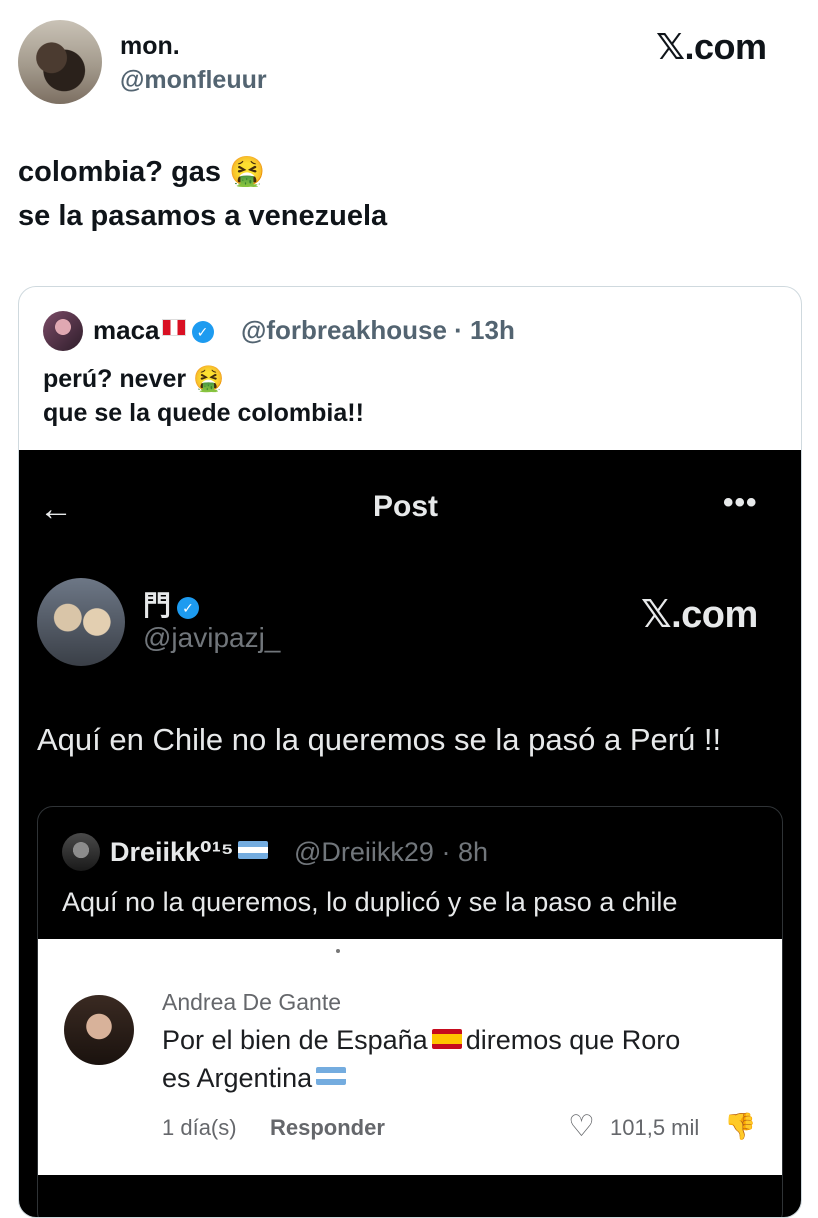 The height and width of the screenshot is (1218, 818). I want to click on inner-quote-avatar, so click(81, 852).